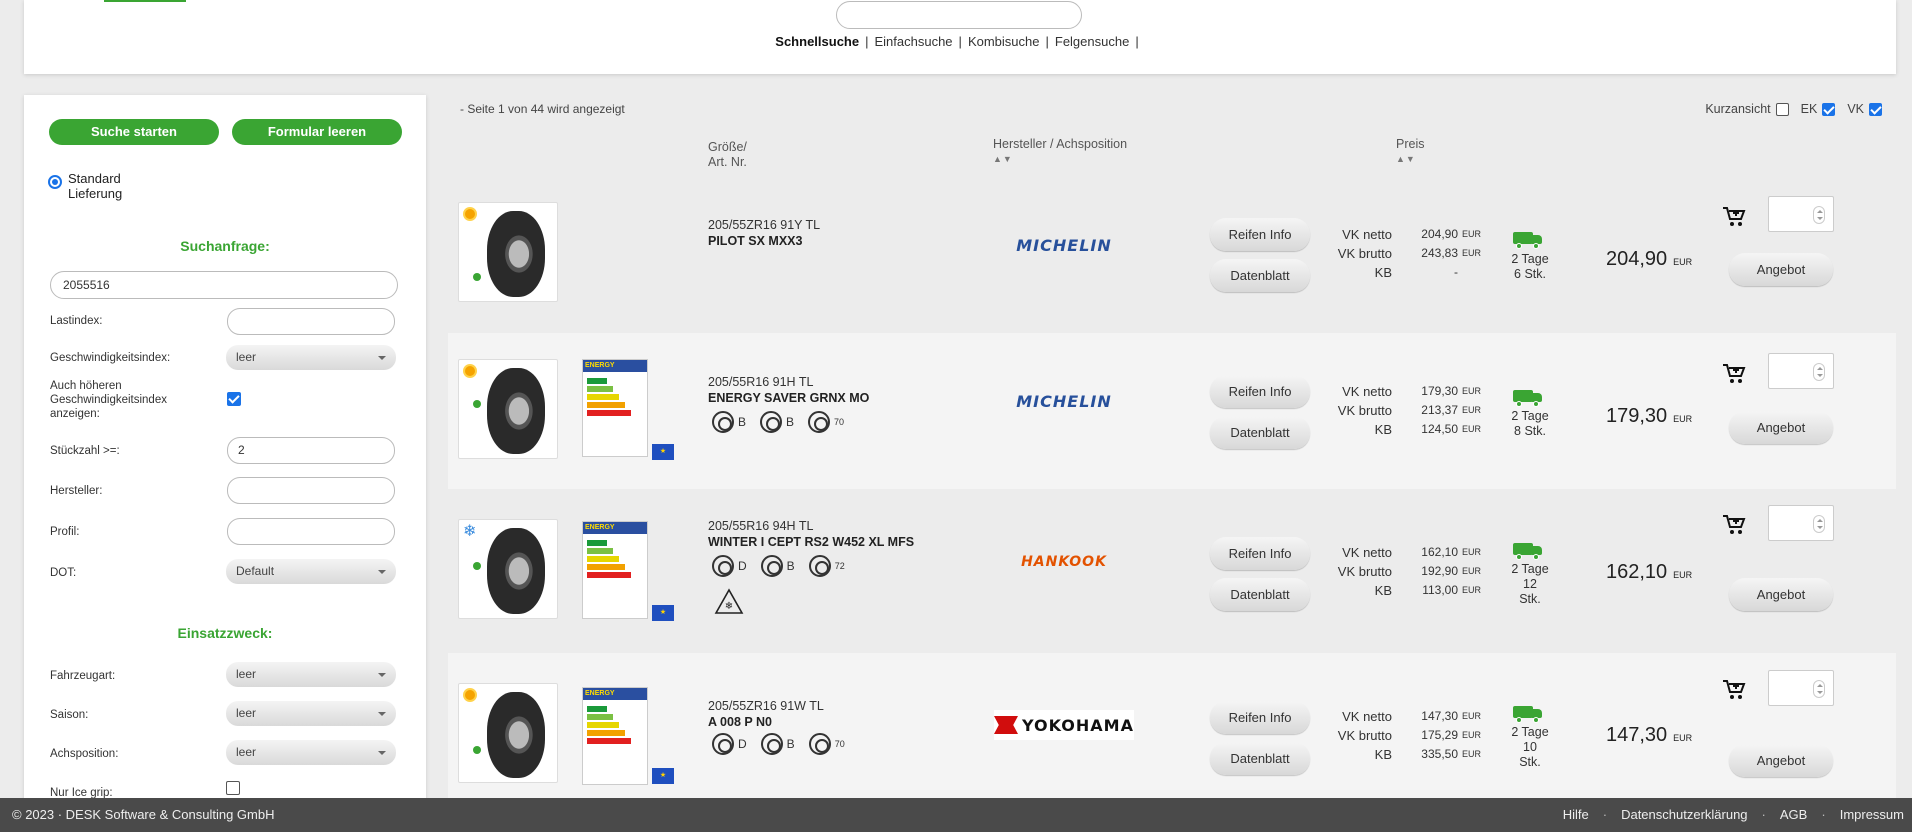 The image size is (1912, 832). What do you see at coordinates (1383, 590) in the screenshot?
I see `kb-label: KB` at bounding box center [1383, 590].